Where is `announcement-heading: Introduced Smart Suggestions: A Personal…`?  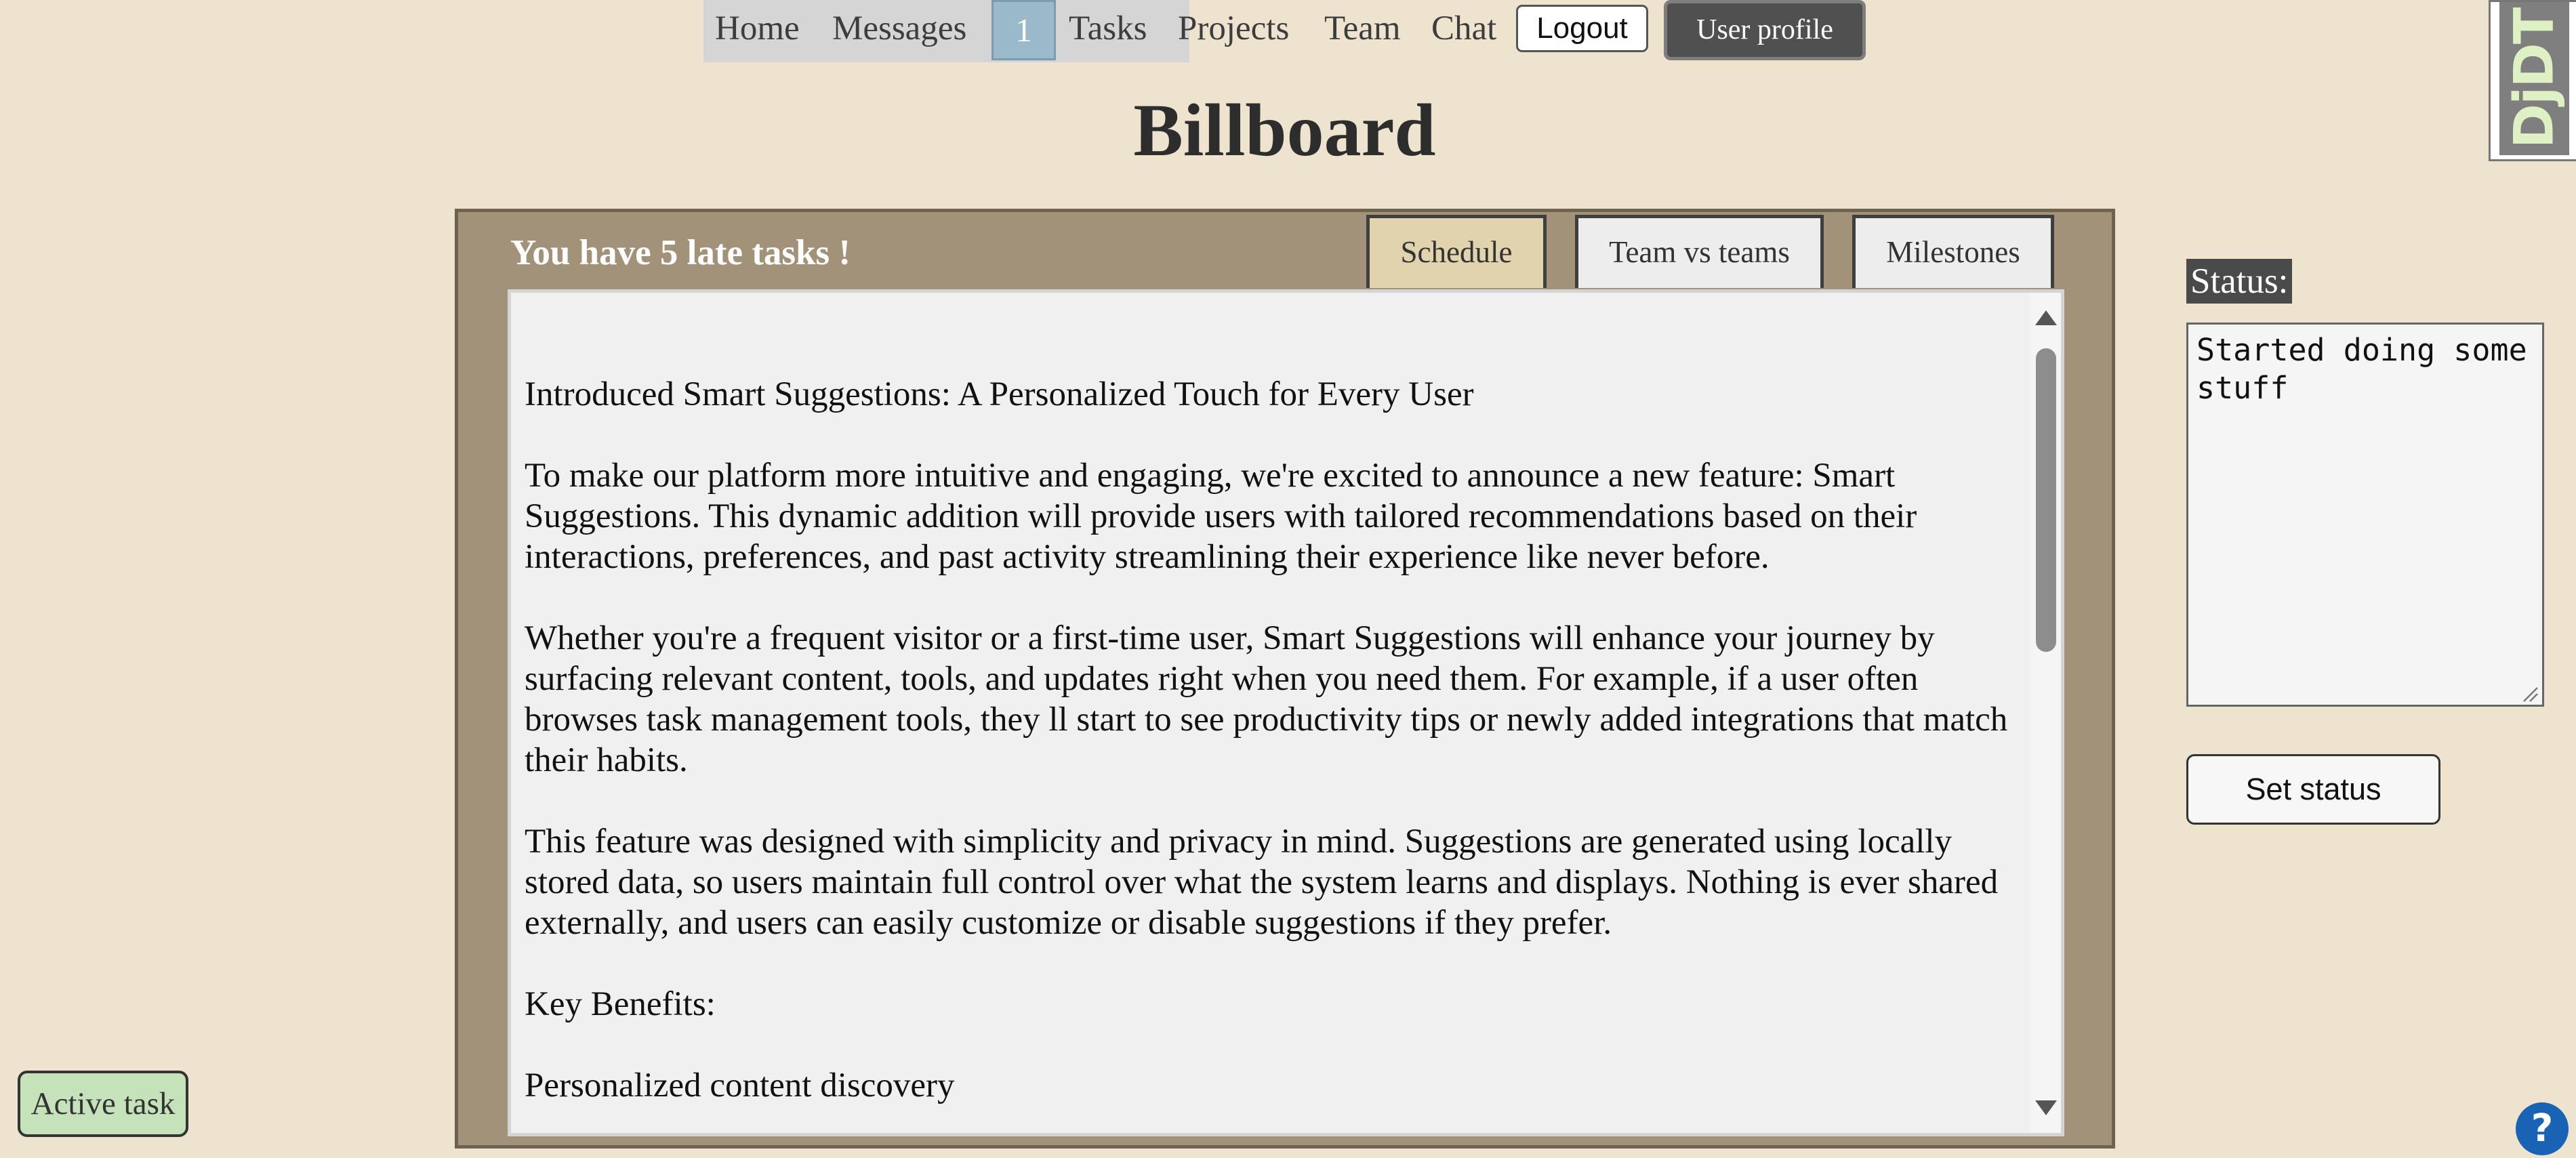 announcement-heading: Introduced Smart Suggestions: A Personal… is located at coordinates (1000, 394).